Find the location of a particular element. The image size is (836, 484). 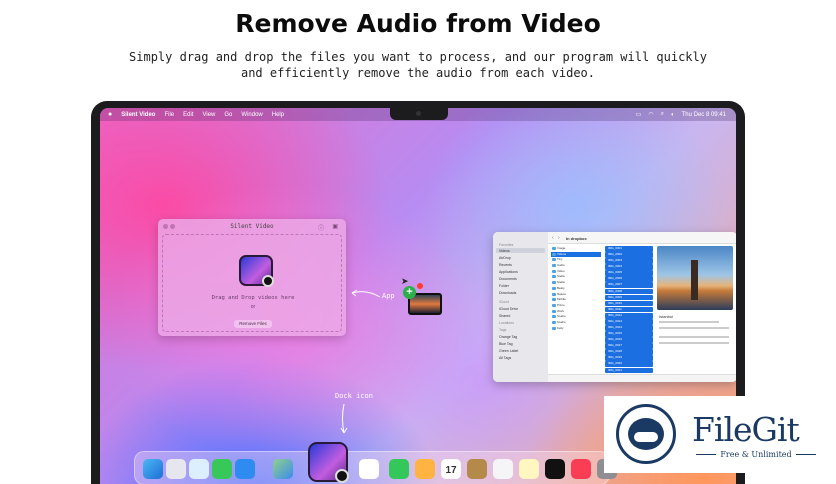

back-icon: ‹ is located at coordinates (553, 238).